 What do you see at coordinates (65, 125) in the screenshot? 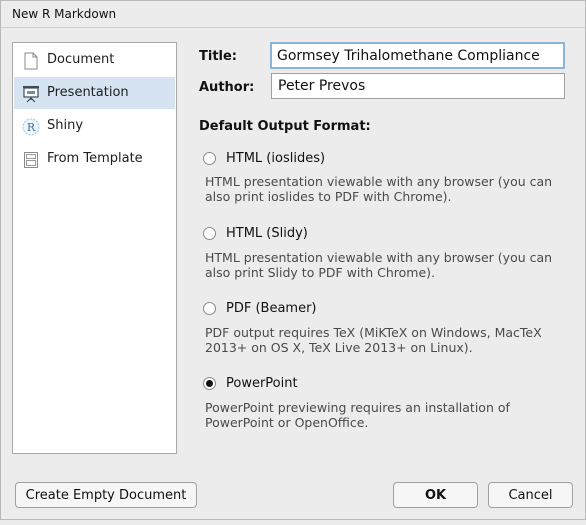
I see `sidebar-item-label: Shiny` at bounding box center [65, 125].